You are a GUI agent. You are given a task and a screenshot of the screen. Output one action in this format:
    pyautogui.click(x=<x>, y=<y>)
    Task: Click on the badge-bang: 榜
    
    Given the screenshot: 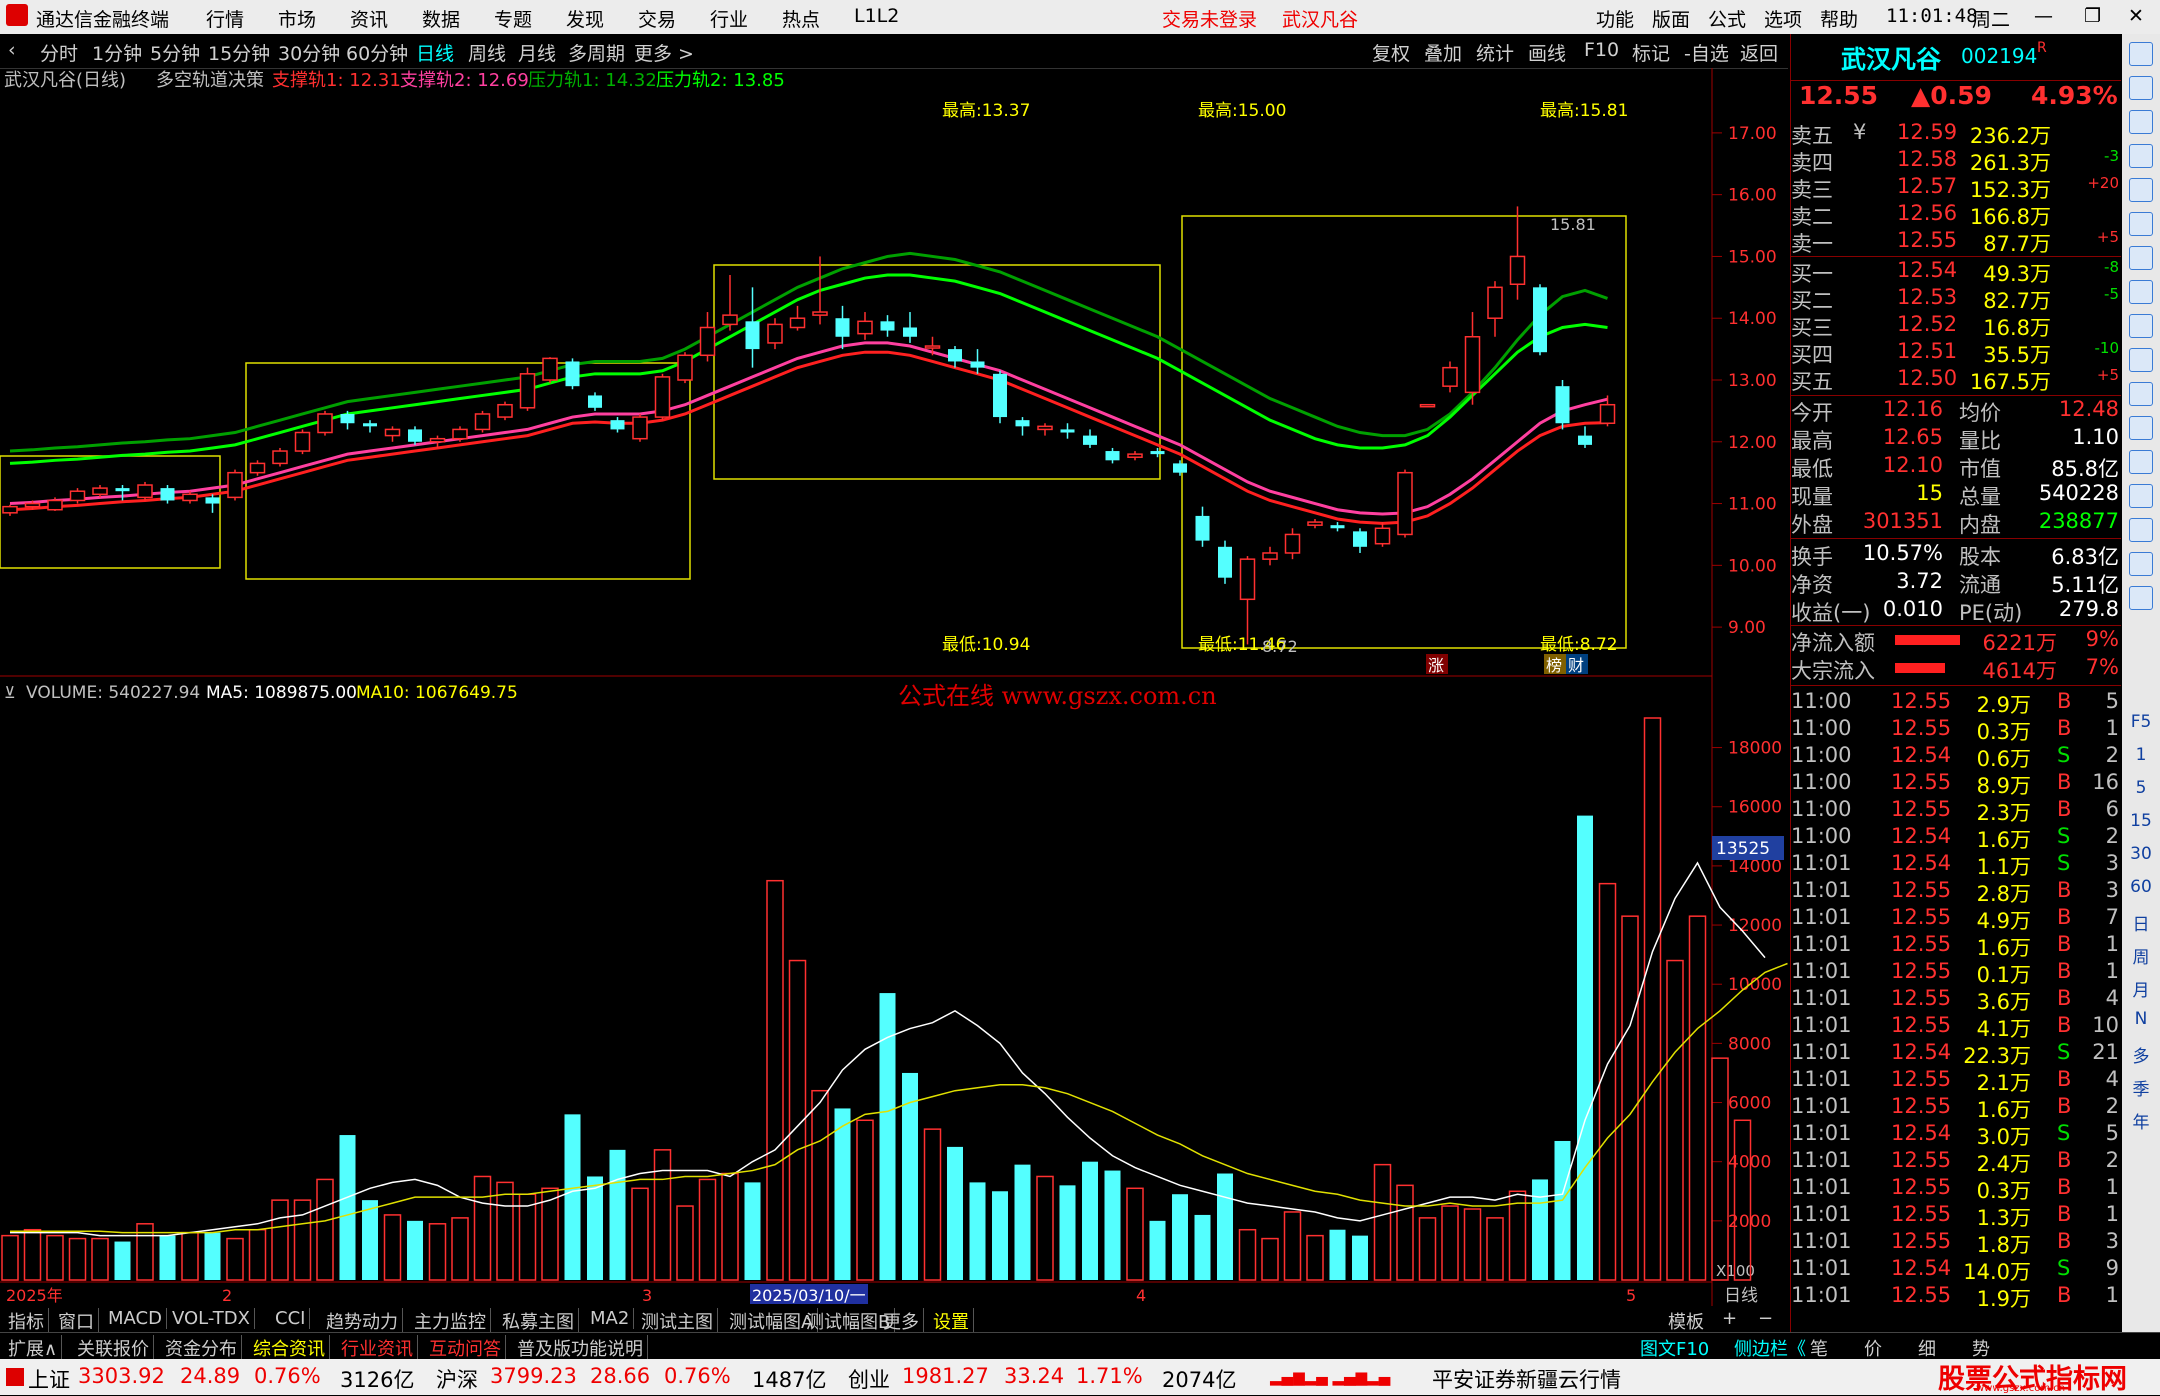 What is the action you would take?
    pyautogui.click(x=1554, y=665)
    